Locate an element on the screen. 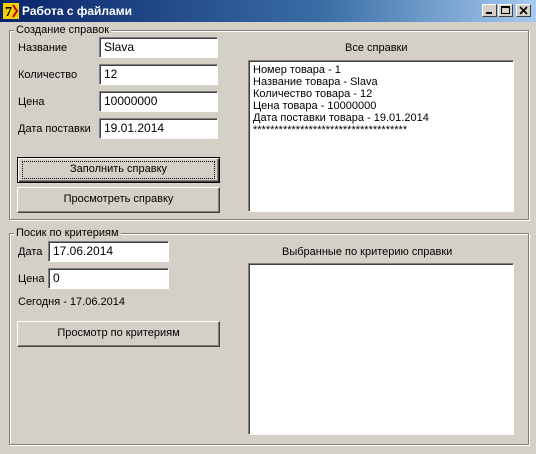 The height and width of the screenshot is (454, 536). date-input: 17.06.2014 is located at coordinates (108, 251).